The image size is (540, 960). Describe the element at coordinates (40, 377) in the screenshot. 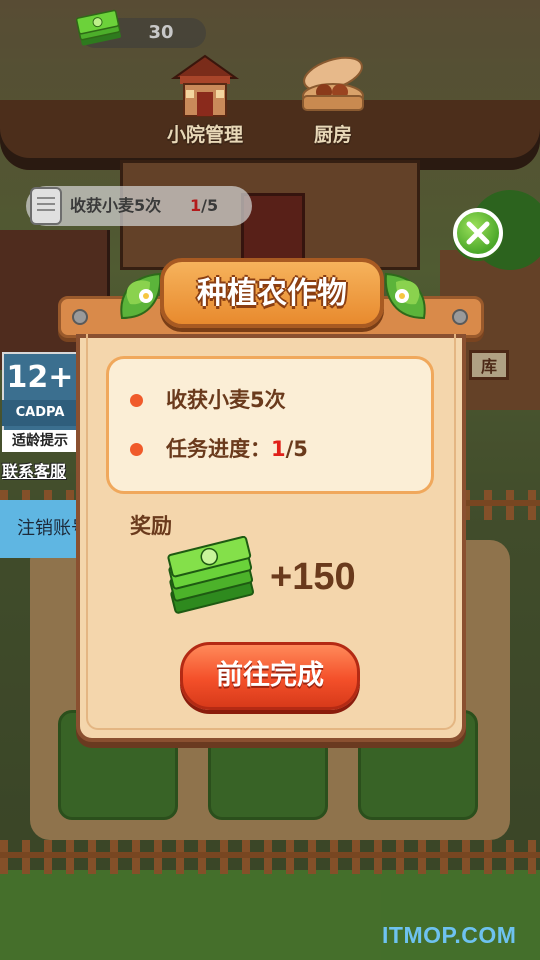

I see `age-rating-number: 12+` at that location.